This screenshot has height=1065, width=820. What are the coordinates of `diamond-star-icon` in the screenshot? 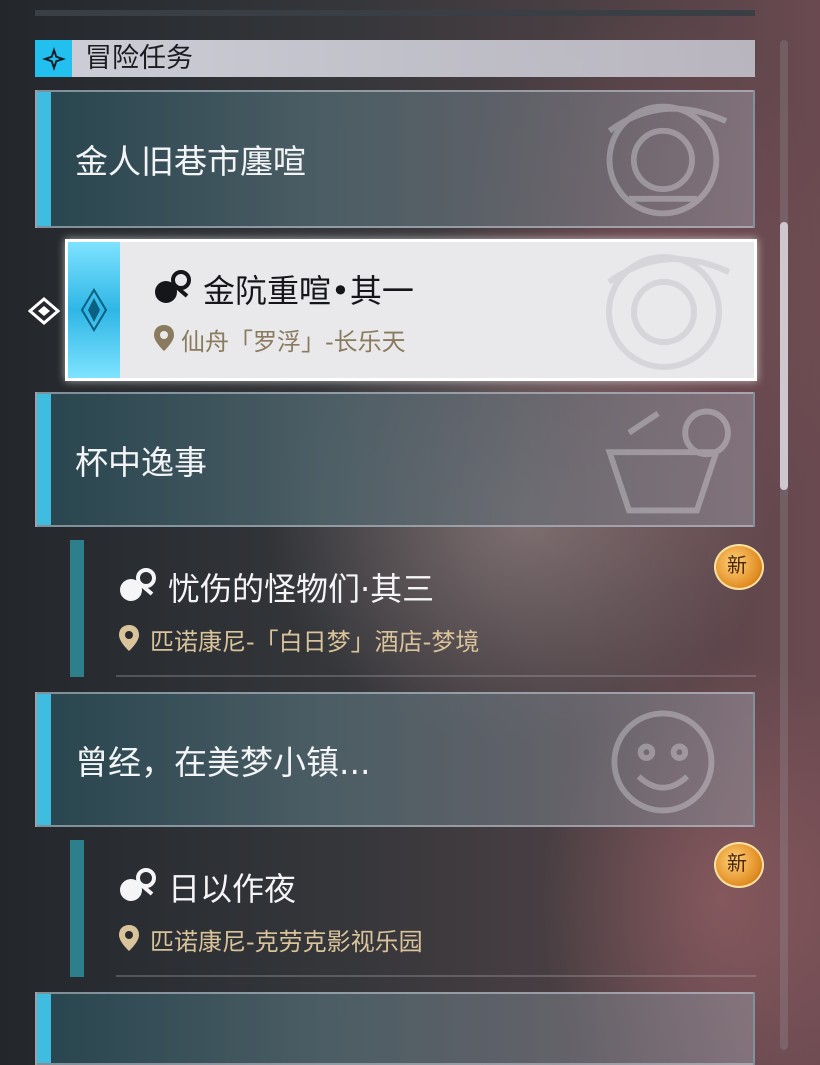 It's located at (53, 58).